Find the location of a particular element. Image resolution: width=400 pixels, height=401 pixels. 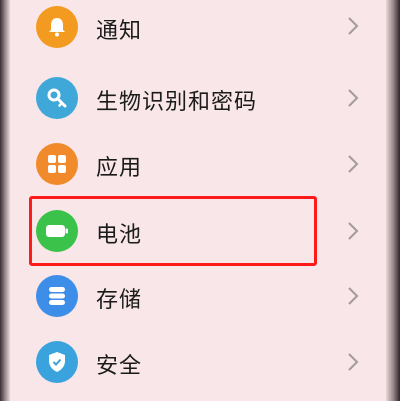

apps-grid-icon is located at coordinates (57, 164).